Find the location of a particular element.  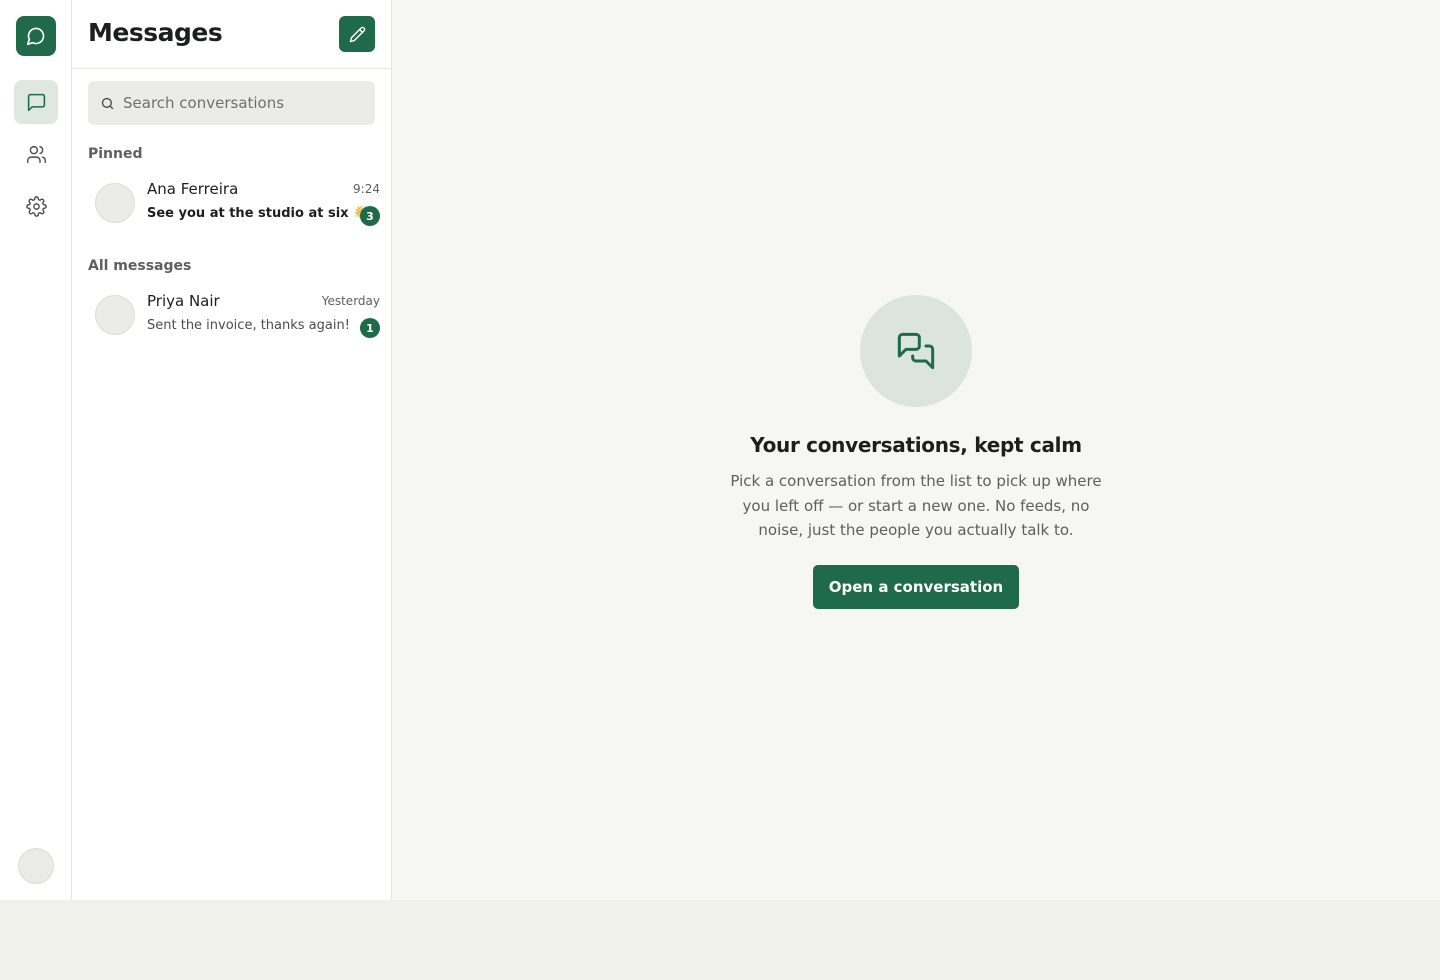

rail-item-contacts is located at coordinates (36, 154).